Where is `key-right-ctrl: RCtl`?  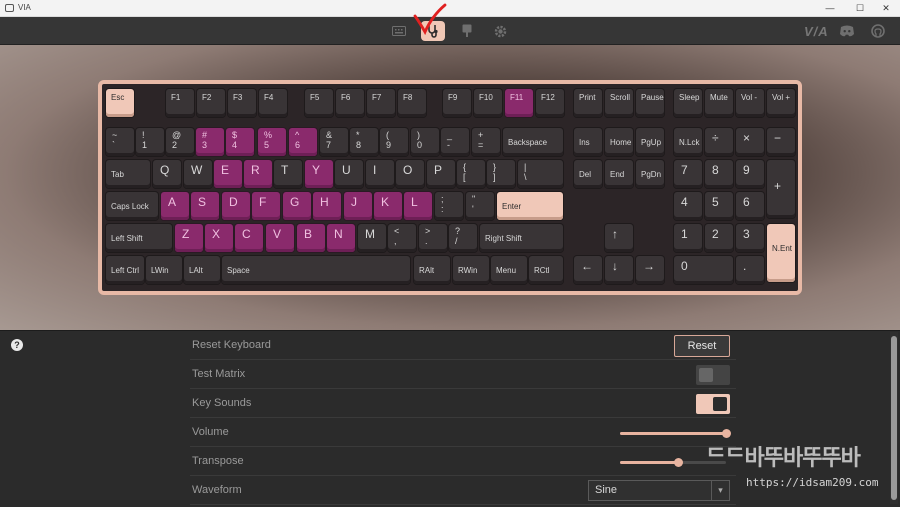 key-right-ctrl: RCtl is located at coordinates (546, 270).